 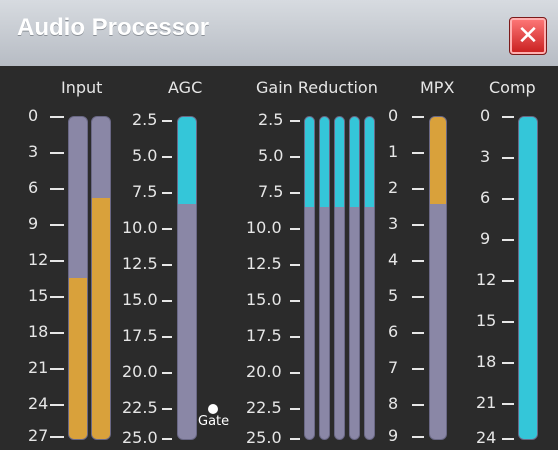 I want to click on window-title: Audio Processor, so click(x=113, y=27).